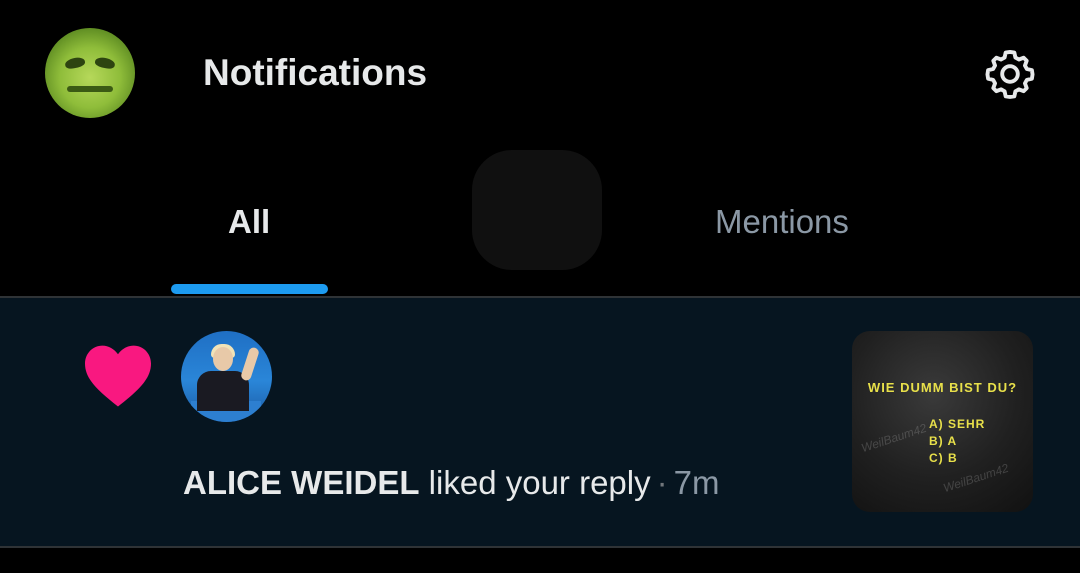  What do you see at coordinates (90, 73) in the screenshot?
I see `profile-avatar` at bounding box center [90, 73].